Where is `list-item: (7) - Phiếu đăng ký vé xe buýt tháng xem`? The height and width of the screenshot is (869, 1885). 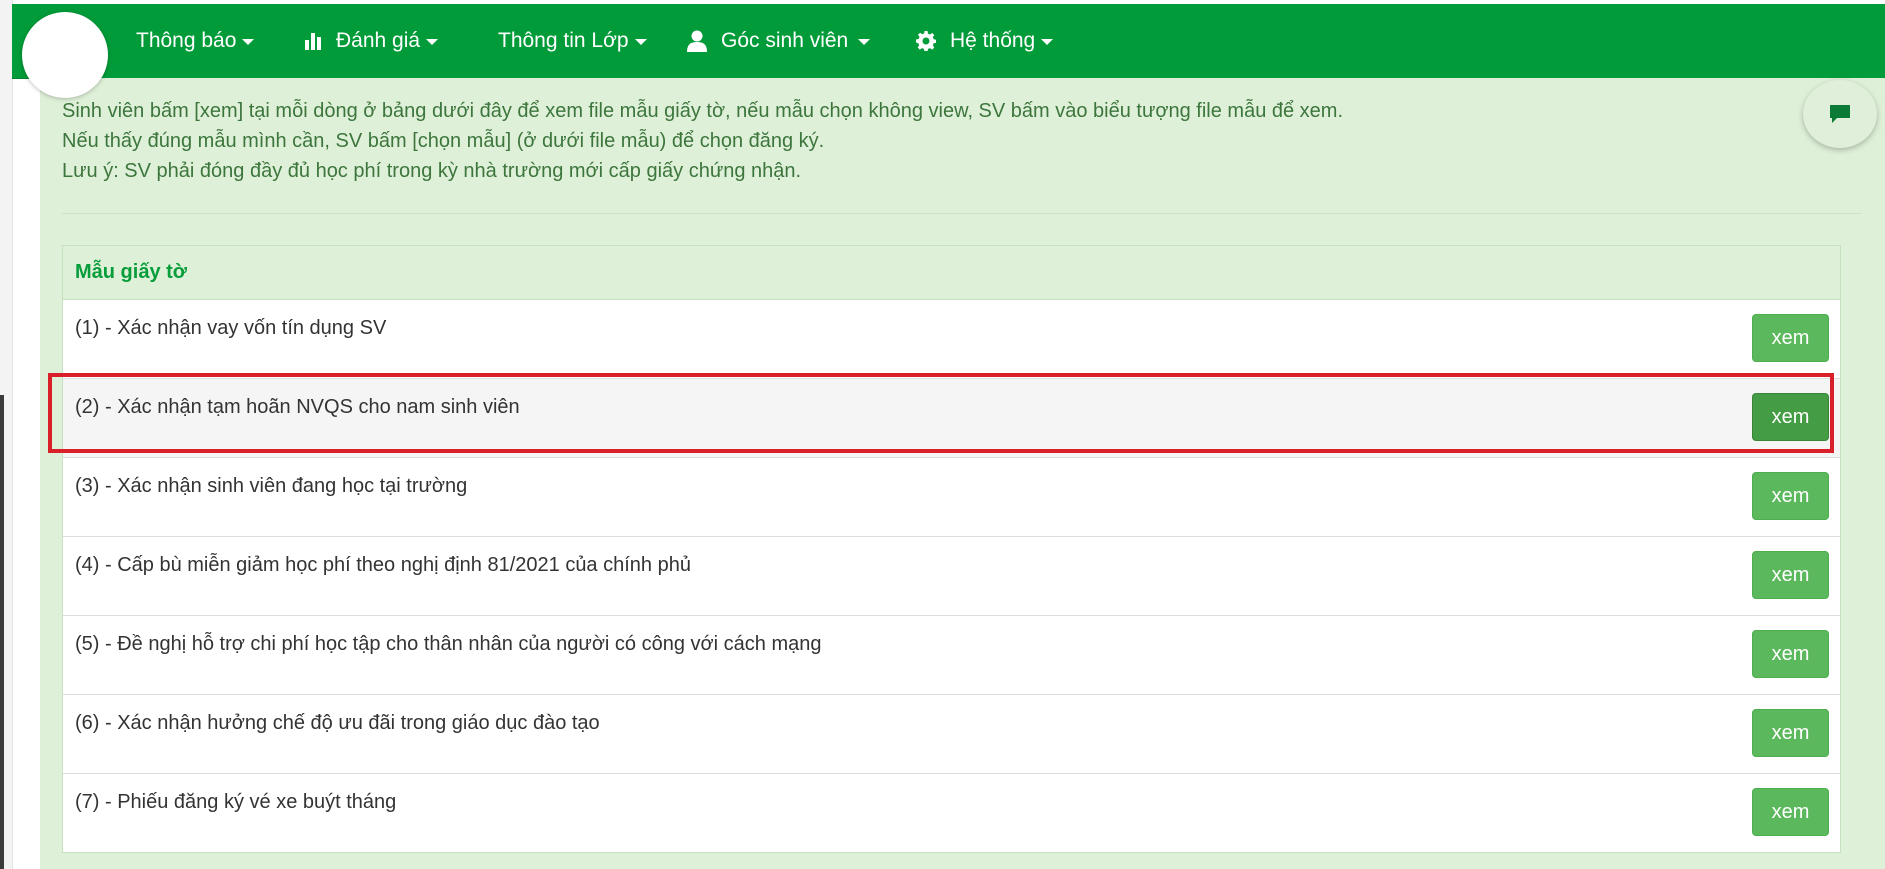
list-item: (7) - Phiếu đăng ký vé xe buýt tháng xem is located at coordinates (951, 813).